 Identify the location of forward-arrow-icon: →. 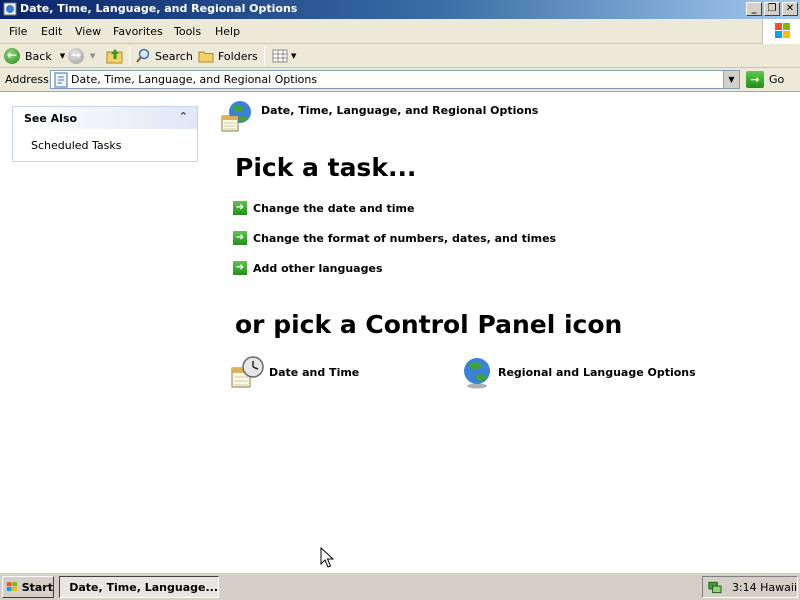
(76, 56).